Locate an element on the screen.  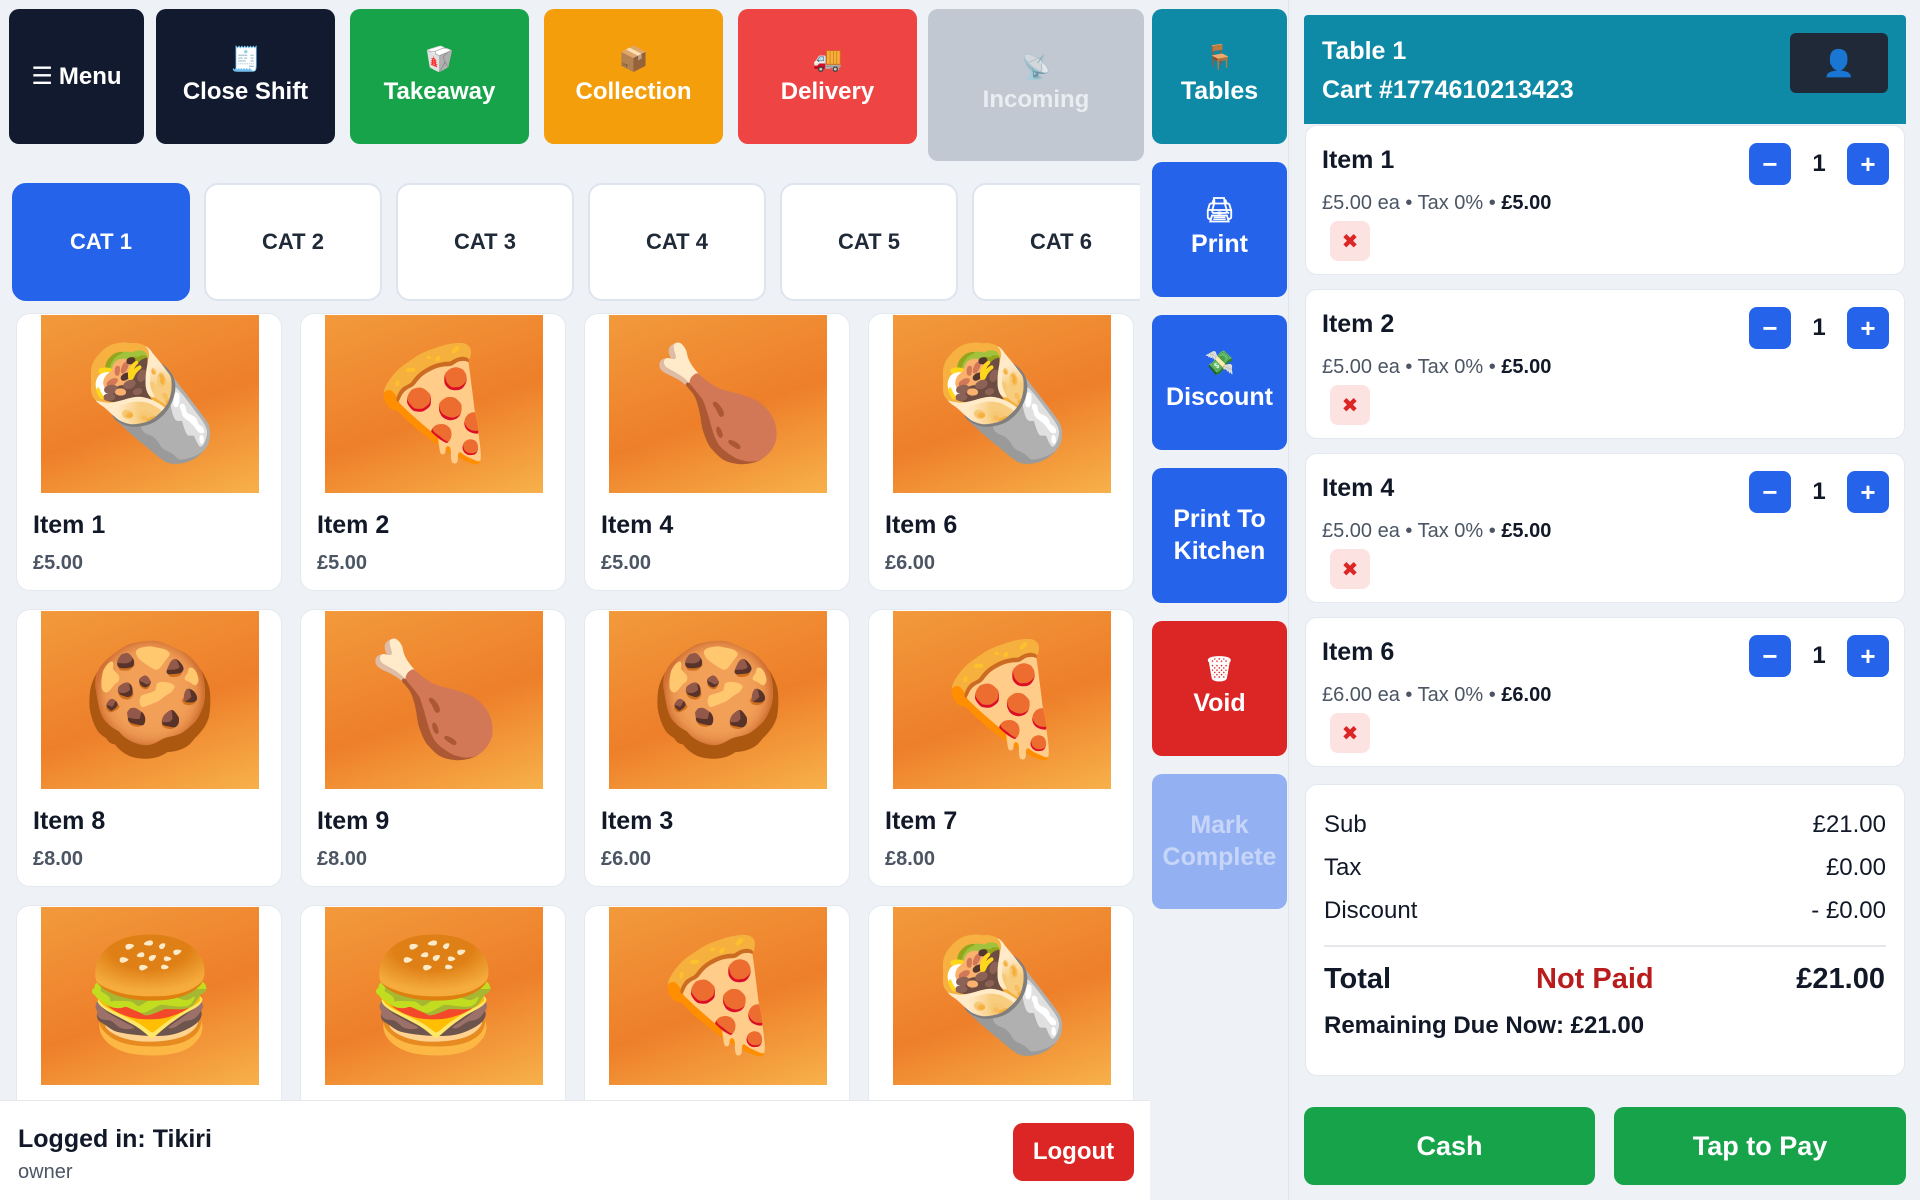
product-card: 🍪 Item 3 £6.00 is located at coordinates (717, 748).